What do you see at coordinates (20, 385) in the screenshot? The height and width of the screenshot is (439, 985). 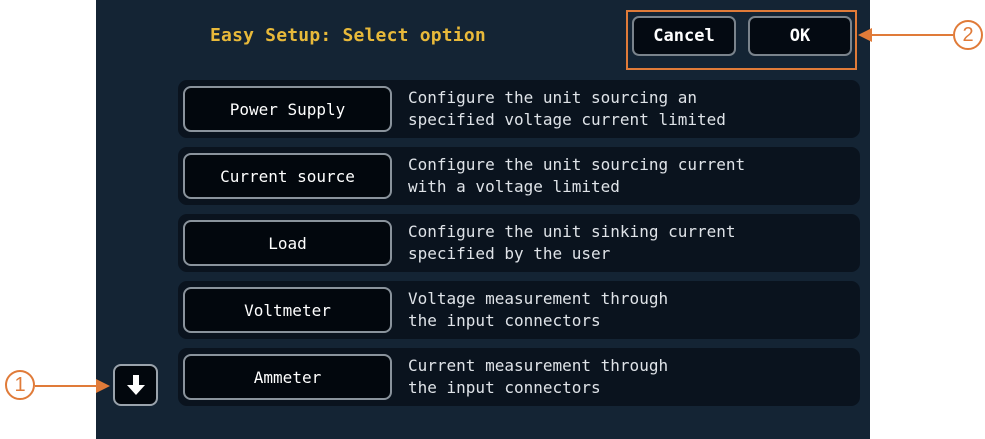 I see `callout-marker-1: 1` at bounding box center [20, 385].